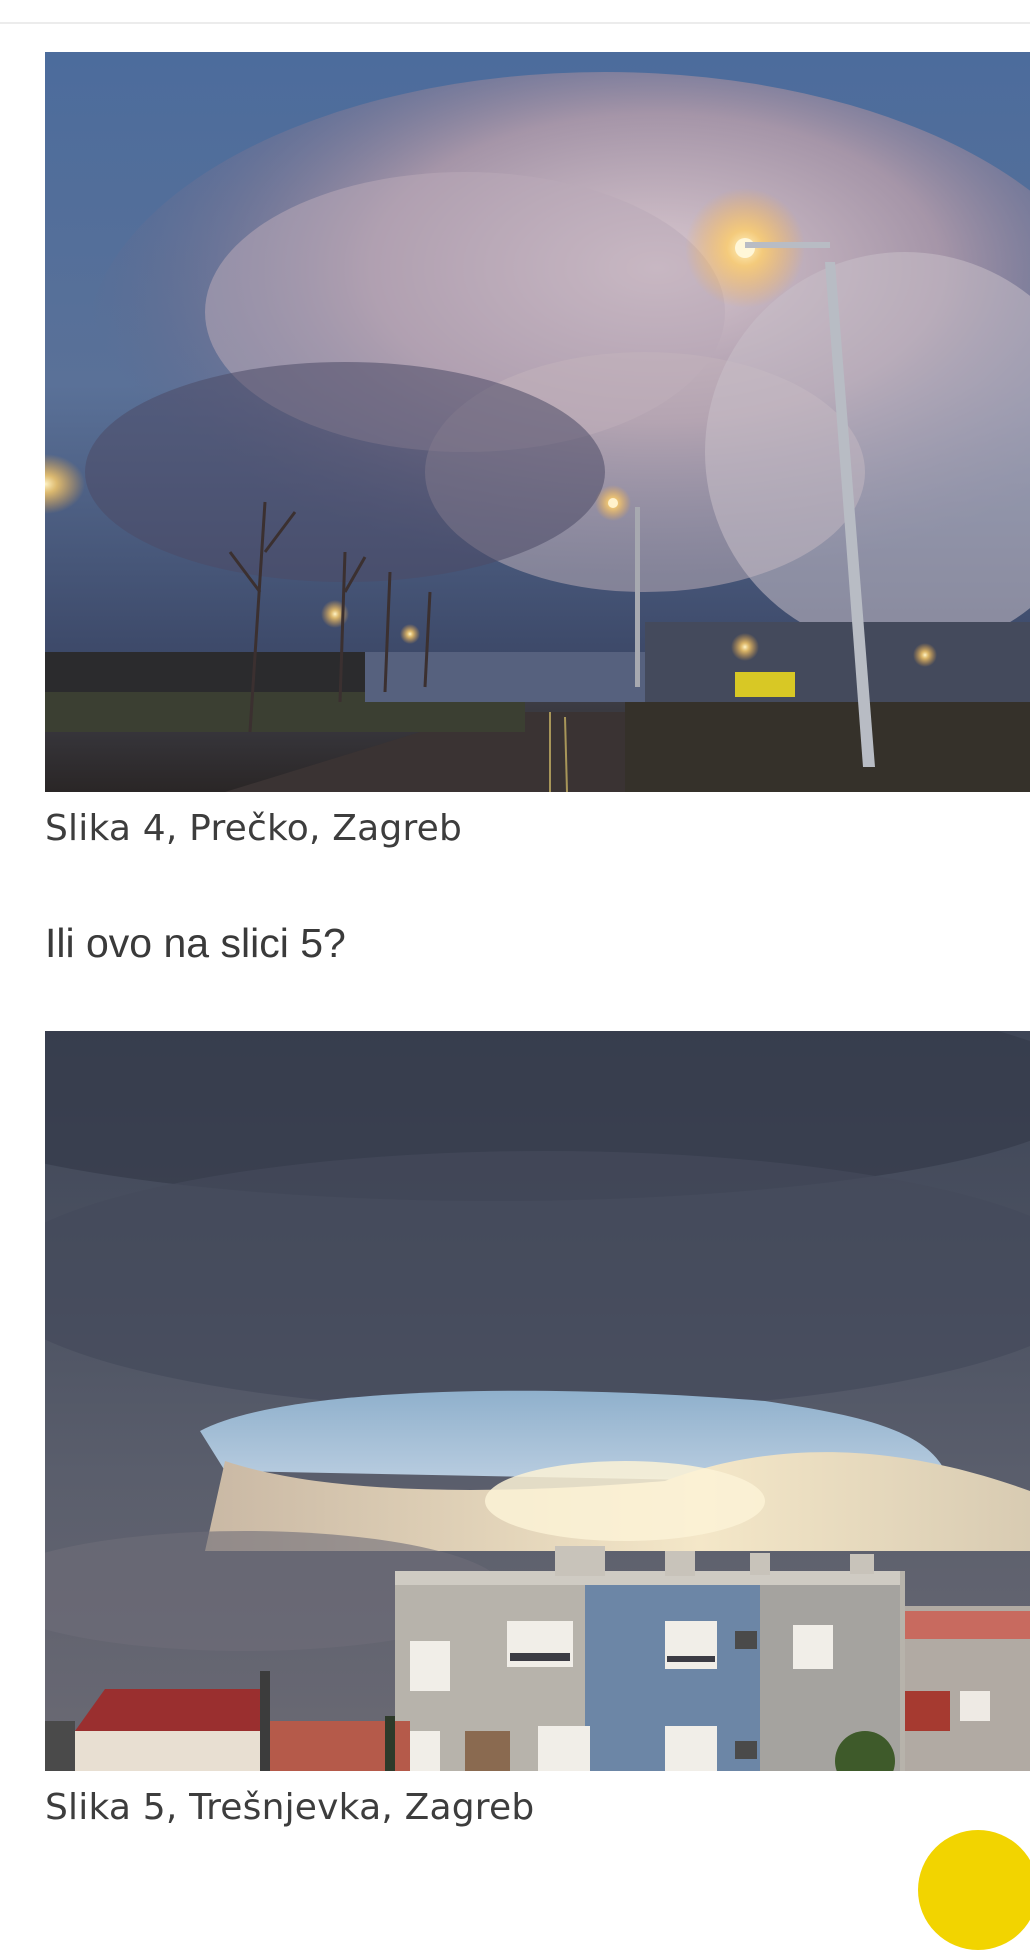 This screenshot has height=1950, width=1030. I want to click on figure-caption: Slika 5, Trešnjevka, Zagreb, so click(290, 1807).